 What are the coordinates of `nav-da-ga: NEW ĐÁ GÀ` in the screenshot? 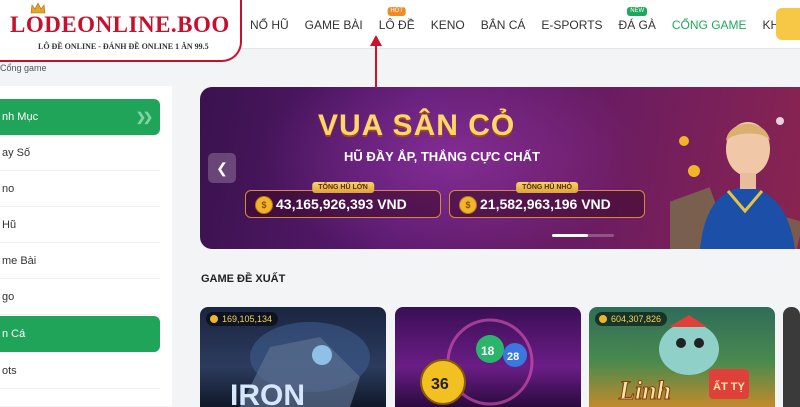 It's located at (637, 19).